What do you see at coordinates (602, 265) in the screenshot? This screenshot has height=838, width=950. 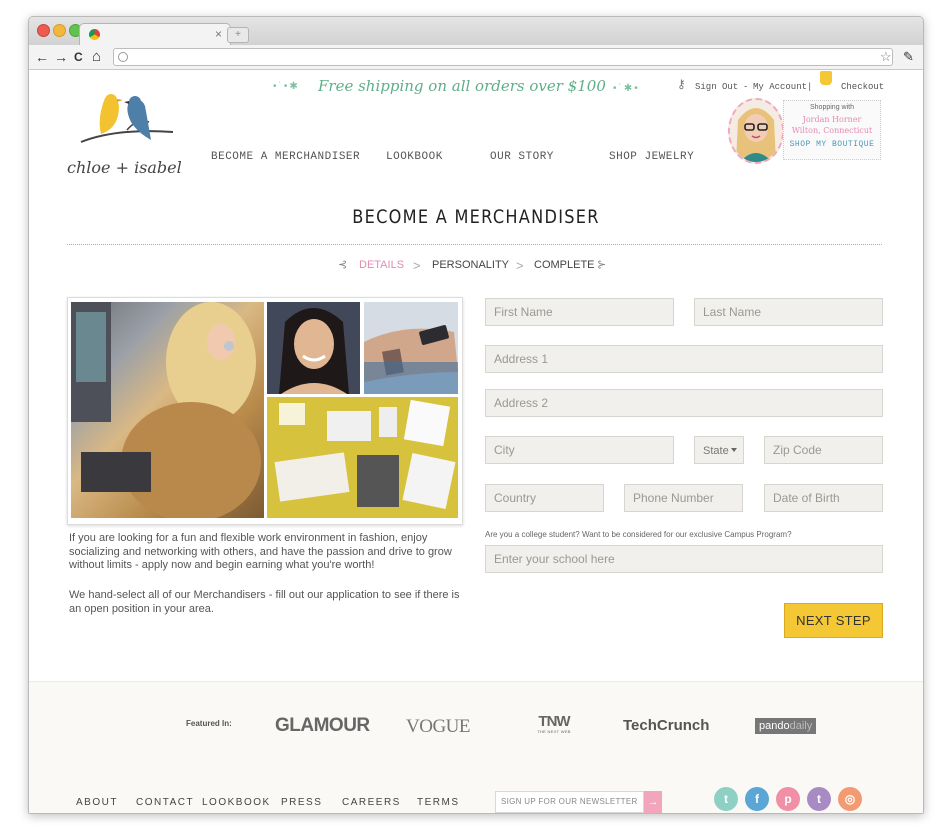 I see `step-flourish-right-icon: ⊱` at bounding box center [602, 265].